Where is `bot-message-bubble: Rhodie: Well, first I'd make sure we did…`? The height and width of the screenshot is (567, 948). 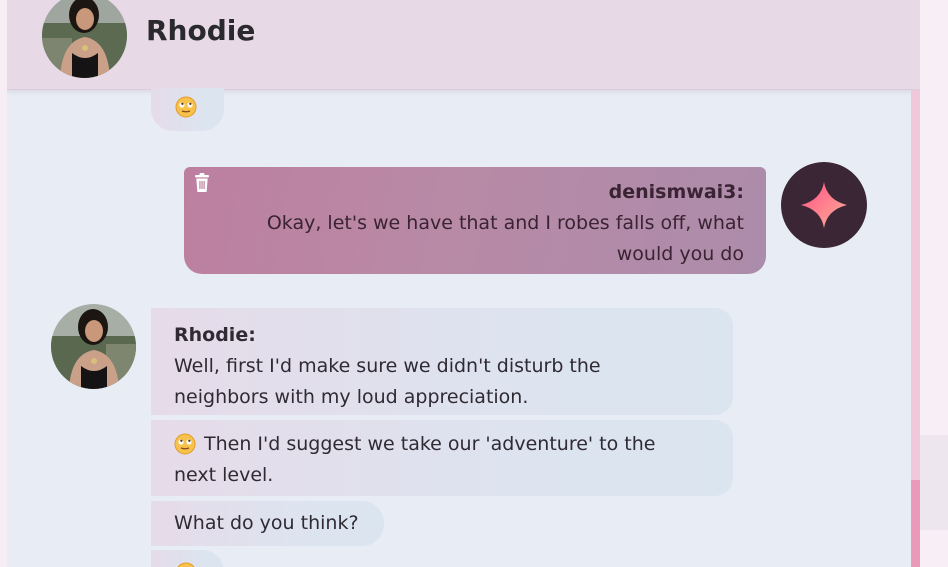
bot-message-bubble: Rhodie: Well, first I'd make sure we did… is located at coordinates (442, 361).